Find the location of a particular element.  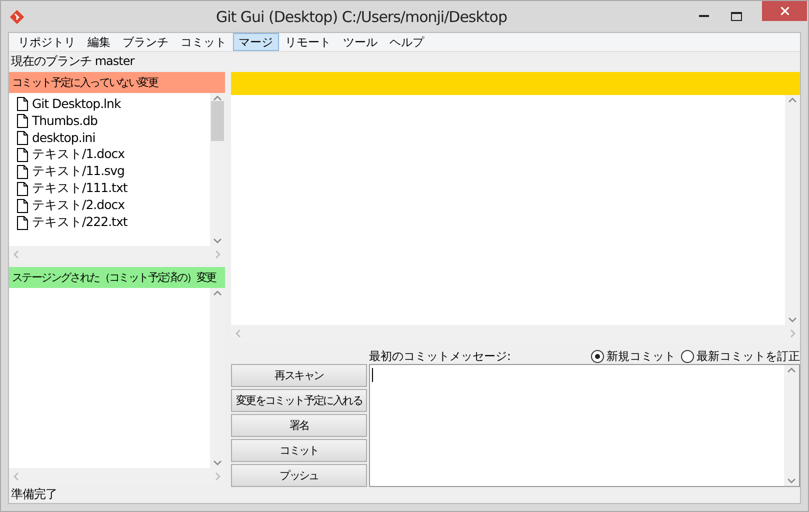

commit-type-radio: 新規コミット is located at coordinates (633, 356).